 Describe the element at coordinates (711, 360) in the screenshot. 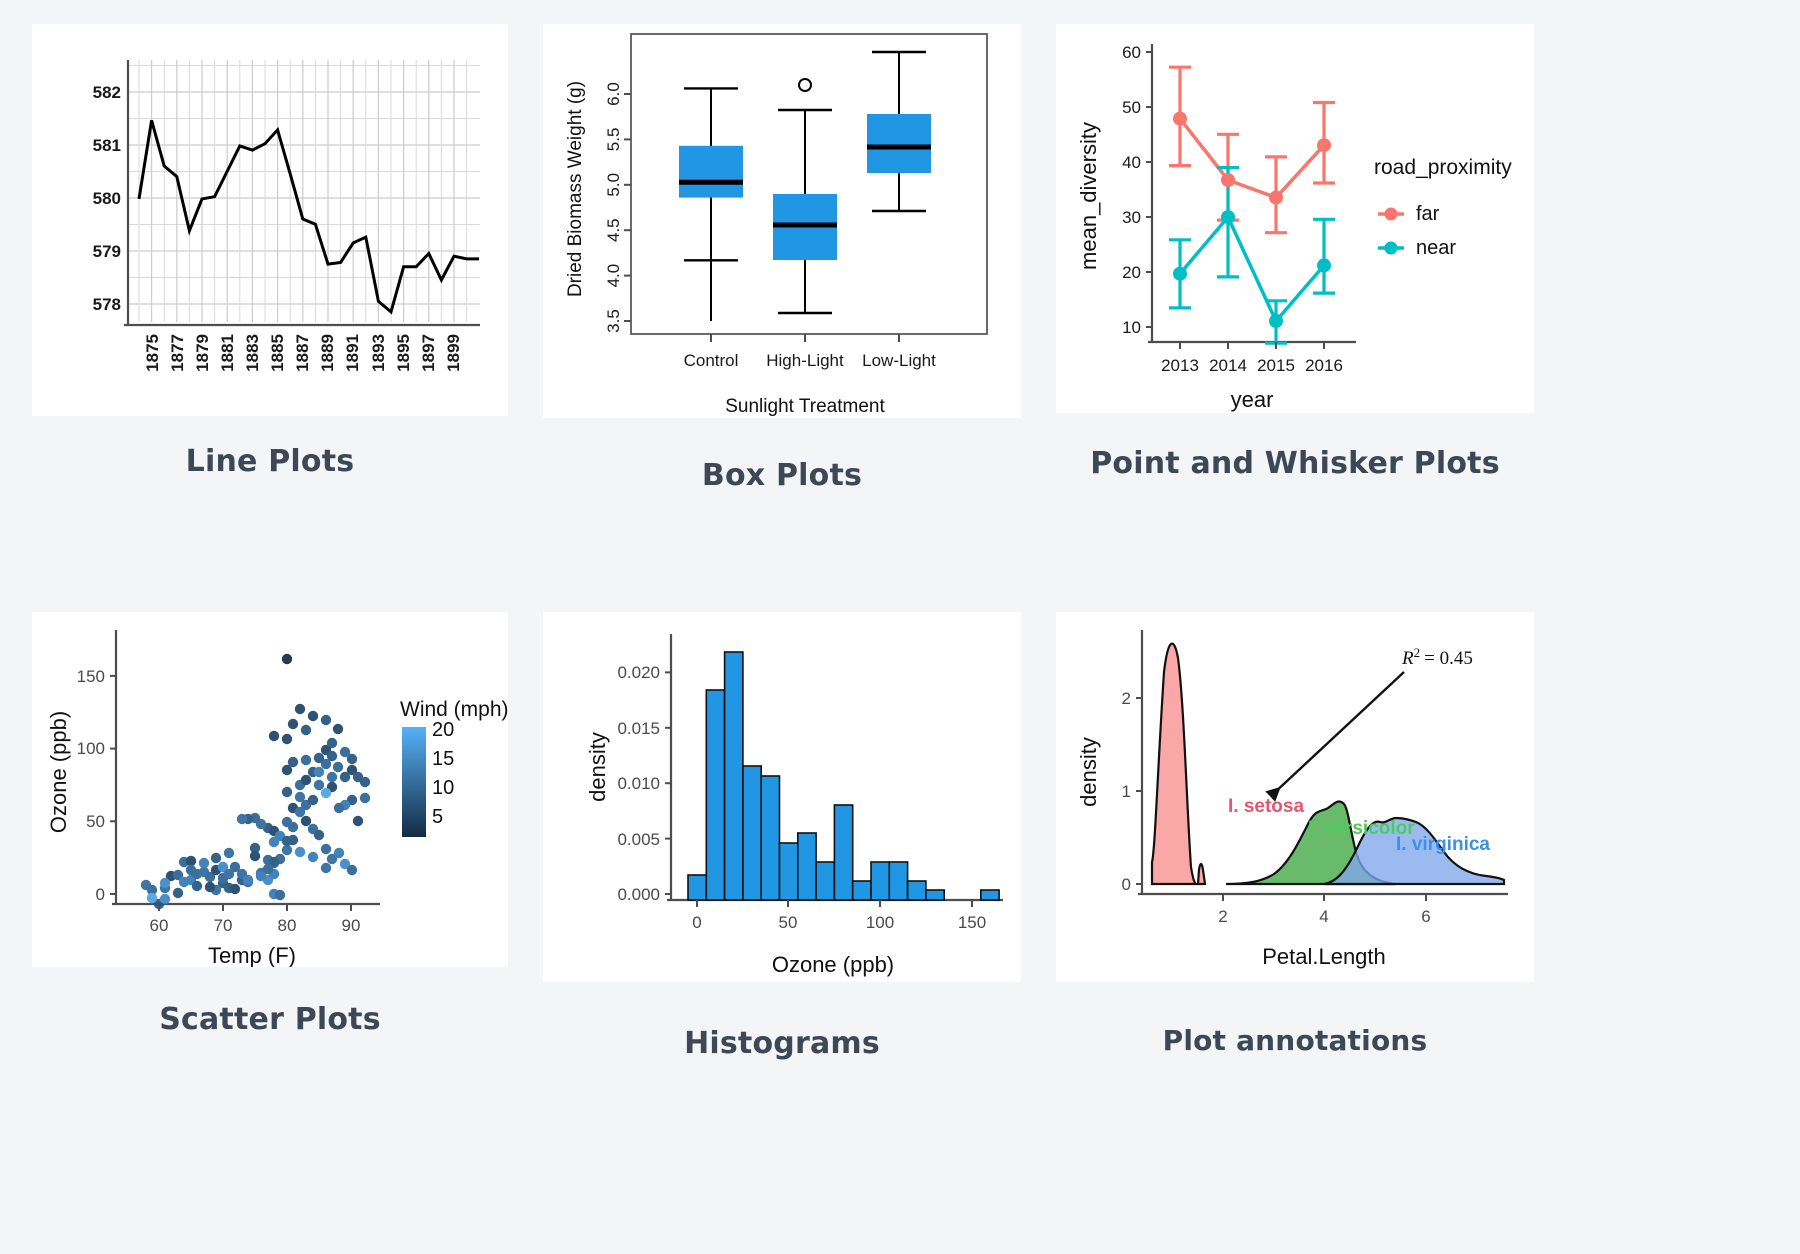

I see `svg-text: Control` at that location.